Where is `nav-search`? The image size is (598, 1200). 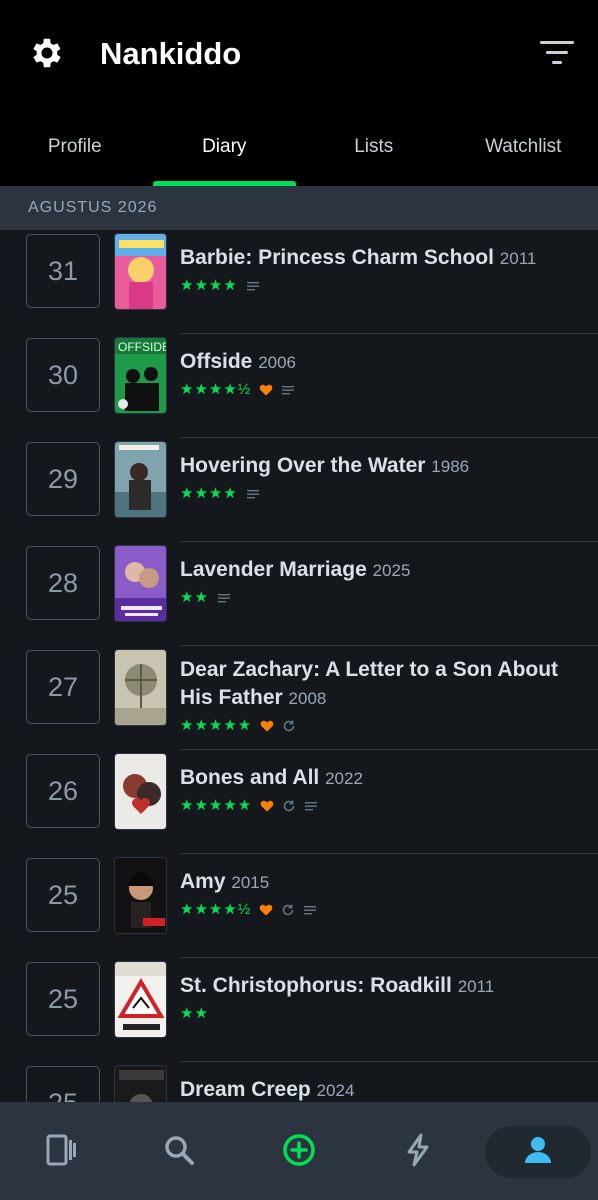
nav-search is located at coordinates (179, 1150).